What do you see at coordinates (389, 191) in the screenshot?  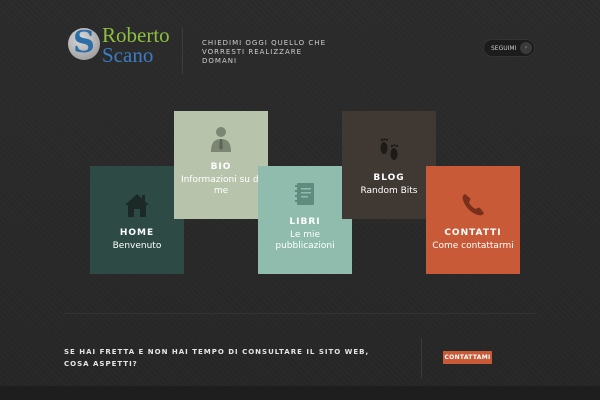 I see `tile-blog-subtitle: Random Bits` at bounding box center [389, 191].